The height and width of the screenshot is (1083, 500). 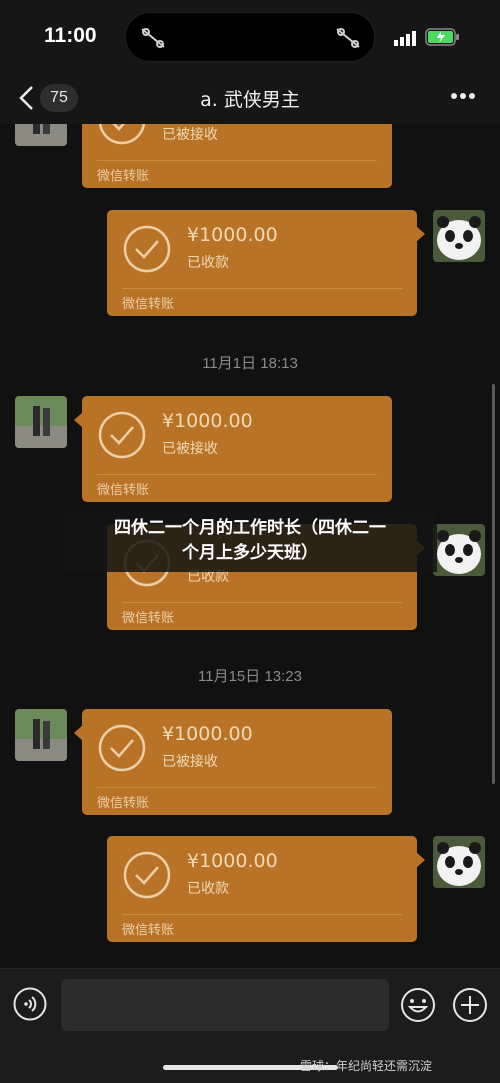 I want to click on battery-icon, so click(x=442, y=37).